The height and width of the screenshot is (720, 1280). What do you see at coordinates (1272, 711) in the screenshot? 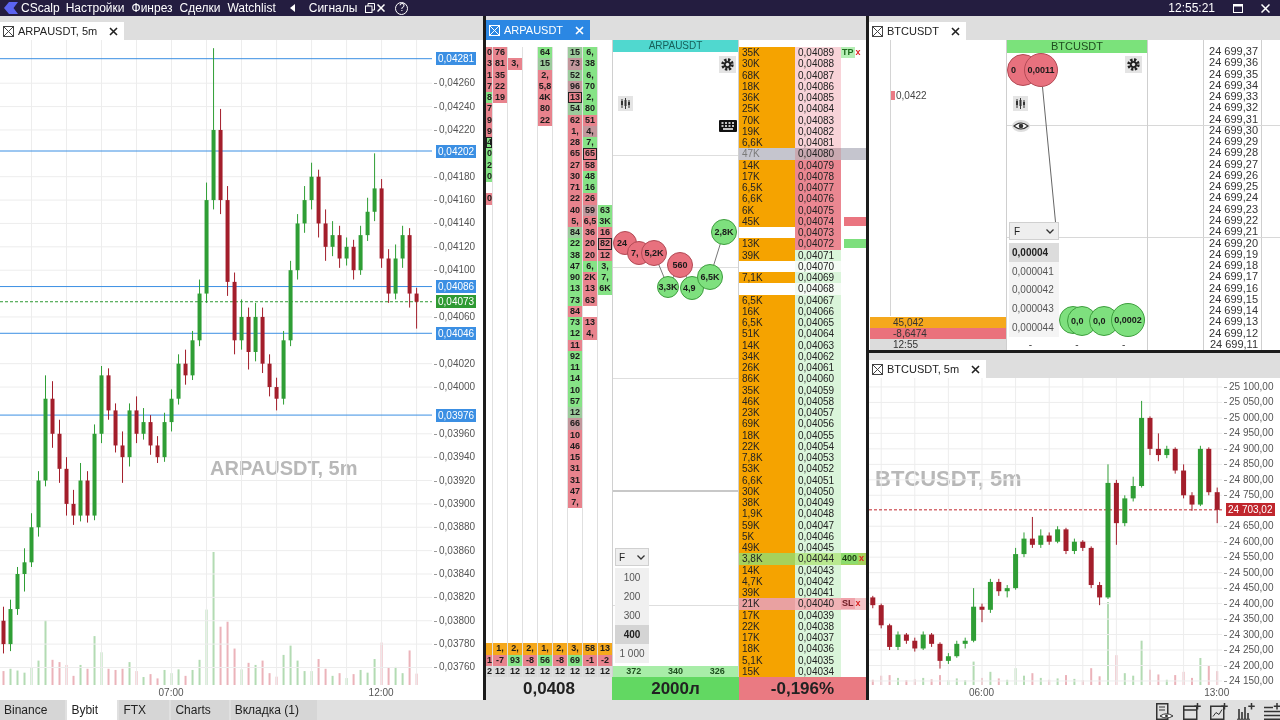
I see `list-add-icon` at bounding box center [1272, 711].